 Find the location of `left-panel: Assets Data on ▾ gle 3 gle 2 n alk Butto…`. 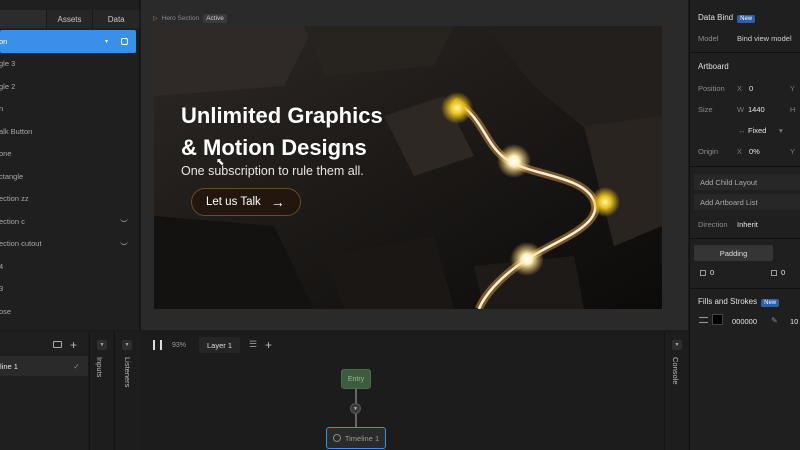

left-panel: Assets Data on ▾ gle 3 gle 2 n alk Butto… is located at coordinates (70, 165).